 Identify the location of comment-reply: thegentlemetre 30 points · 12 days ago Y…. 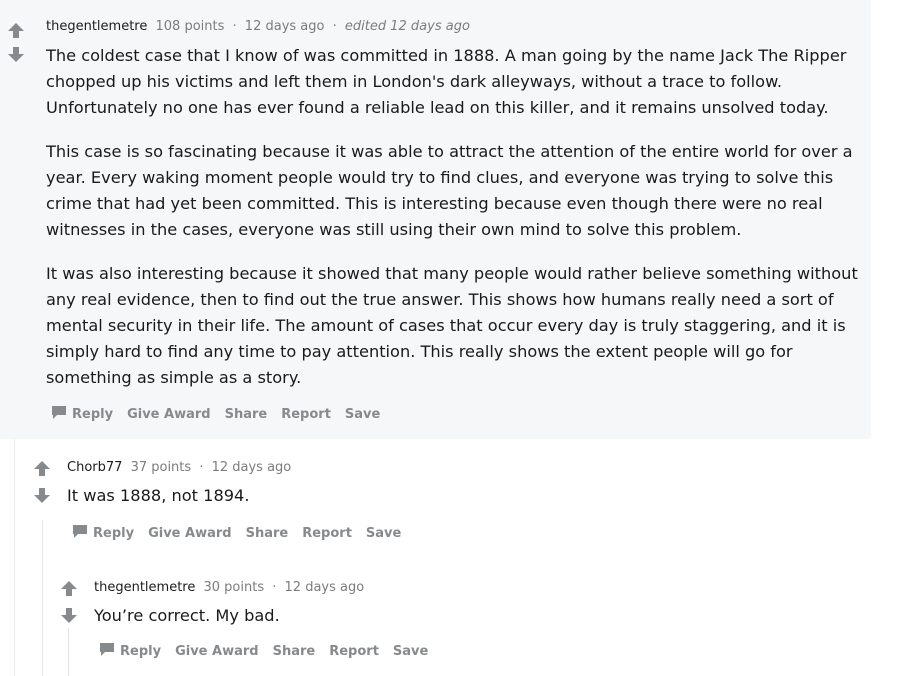
(463, 624).